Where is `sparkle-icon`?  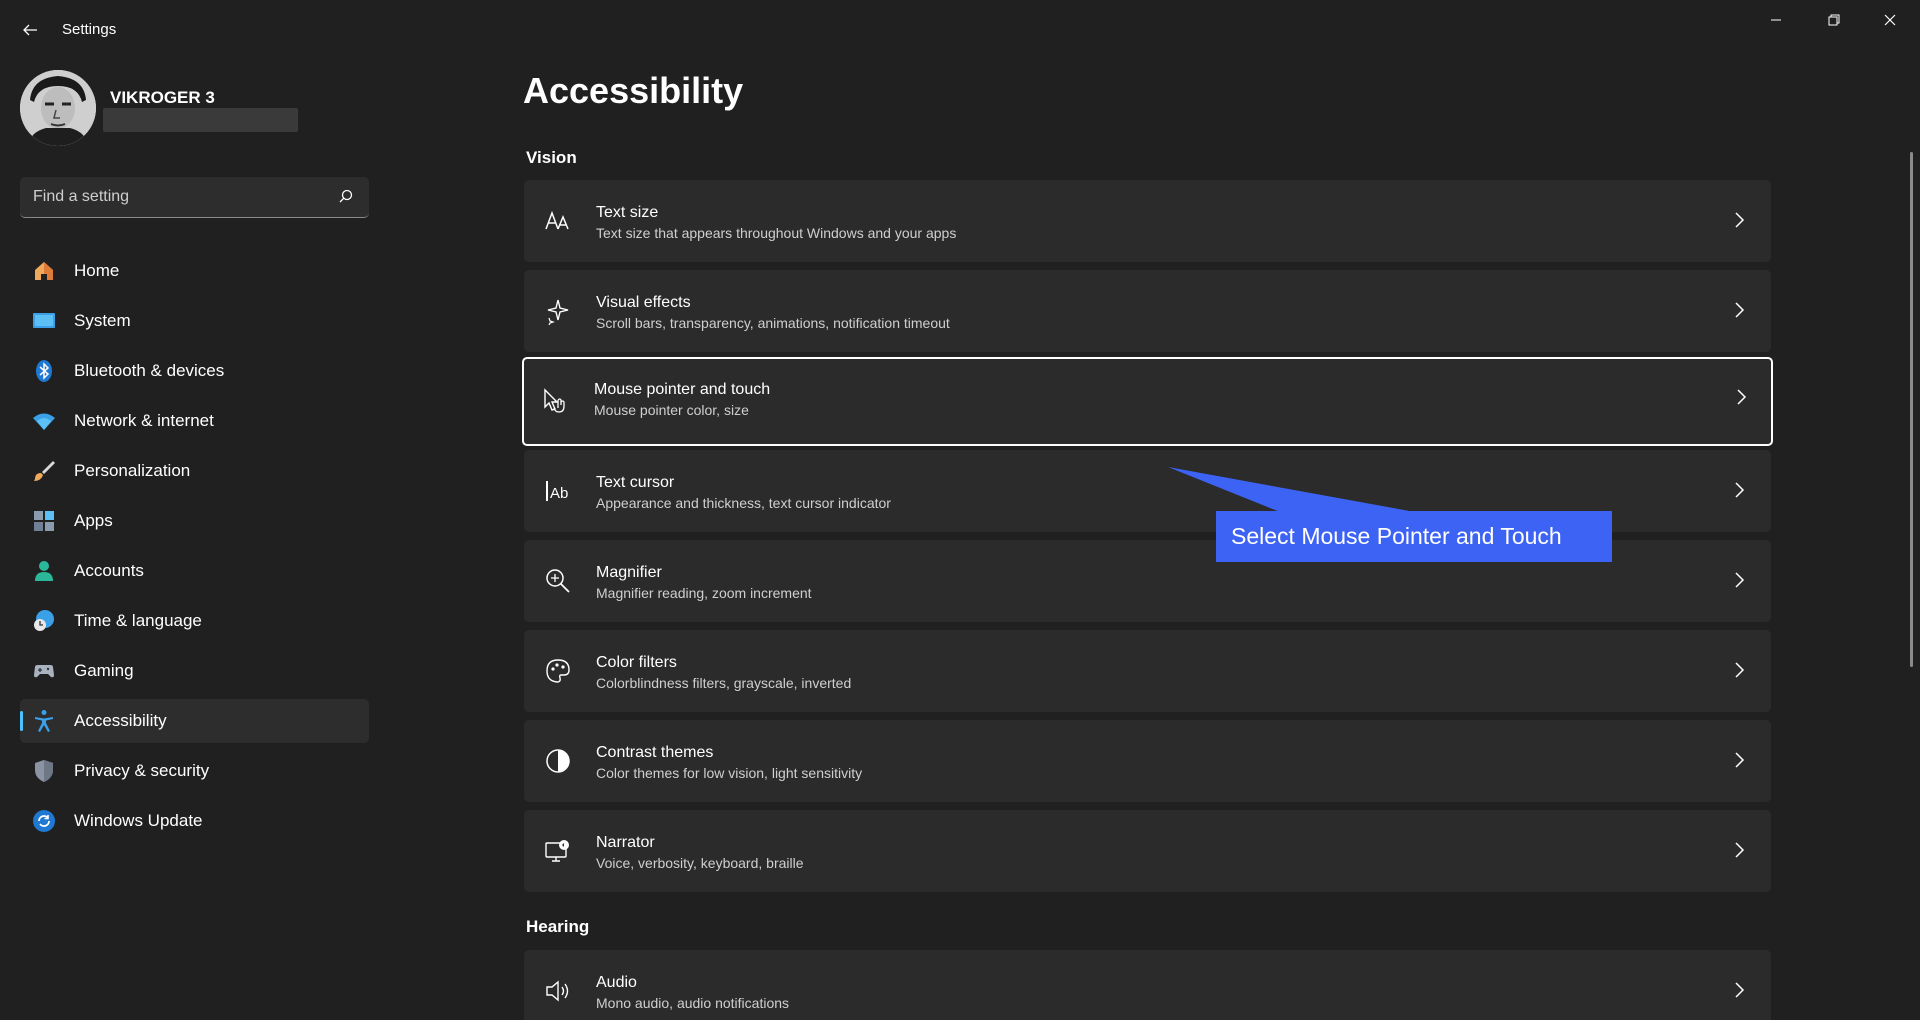
sparkle-icon is located at coordinates (558, 311).